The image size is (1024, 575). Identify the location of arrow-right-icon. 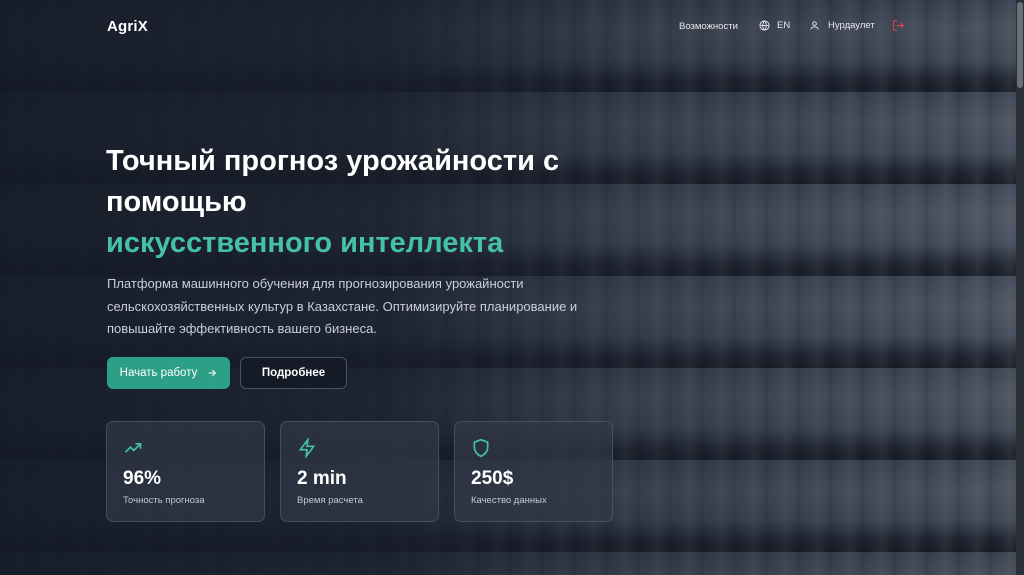
(212, 373).